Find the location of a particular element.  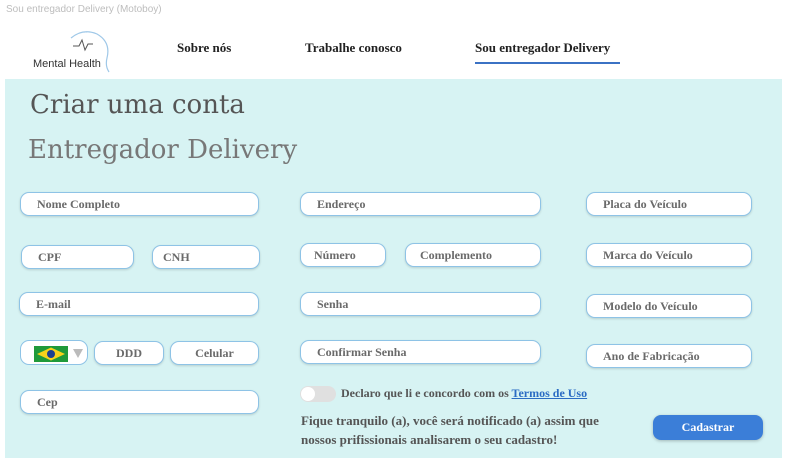

senha-input: Senha is located at coordinates (420, 304).